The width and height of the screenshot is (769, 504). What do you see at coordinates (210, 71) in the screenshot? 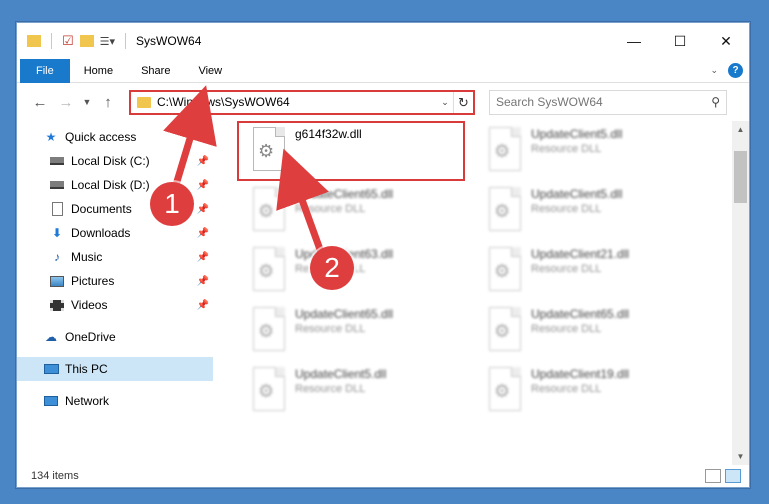
I see `tab-view: View` at bounding box center [210, 71].